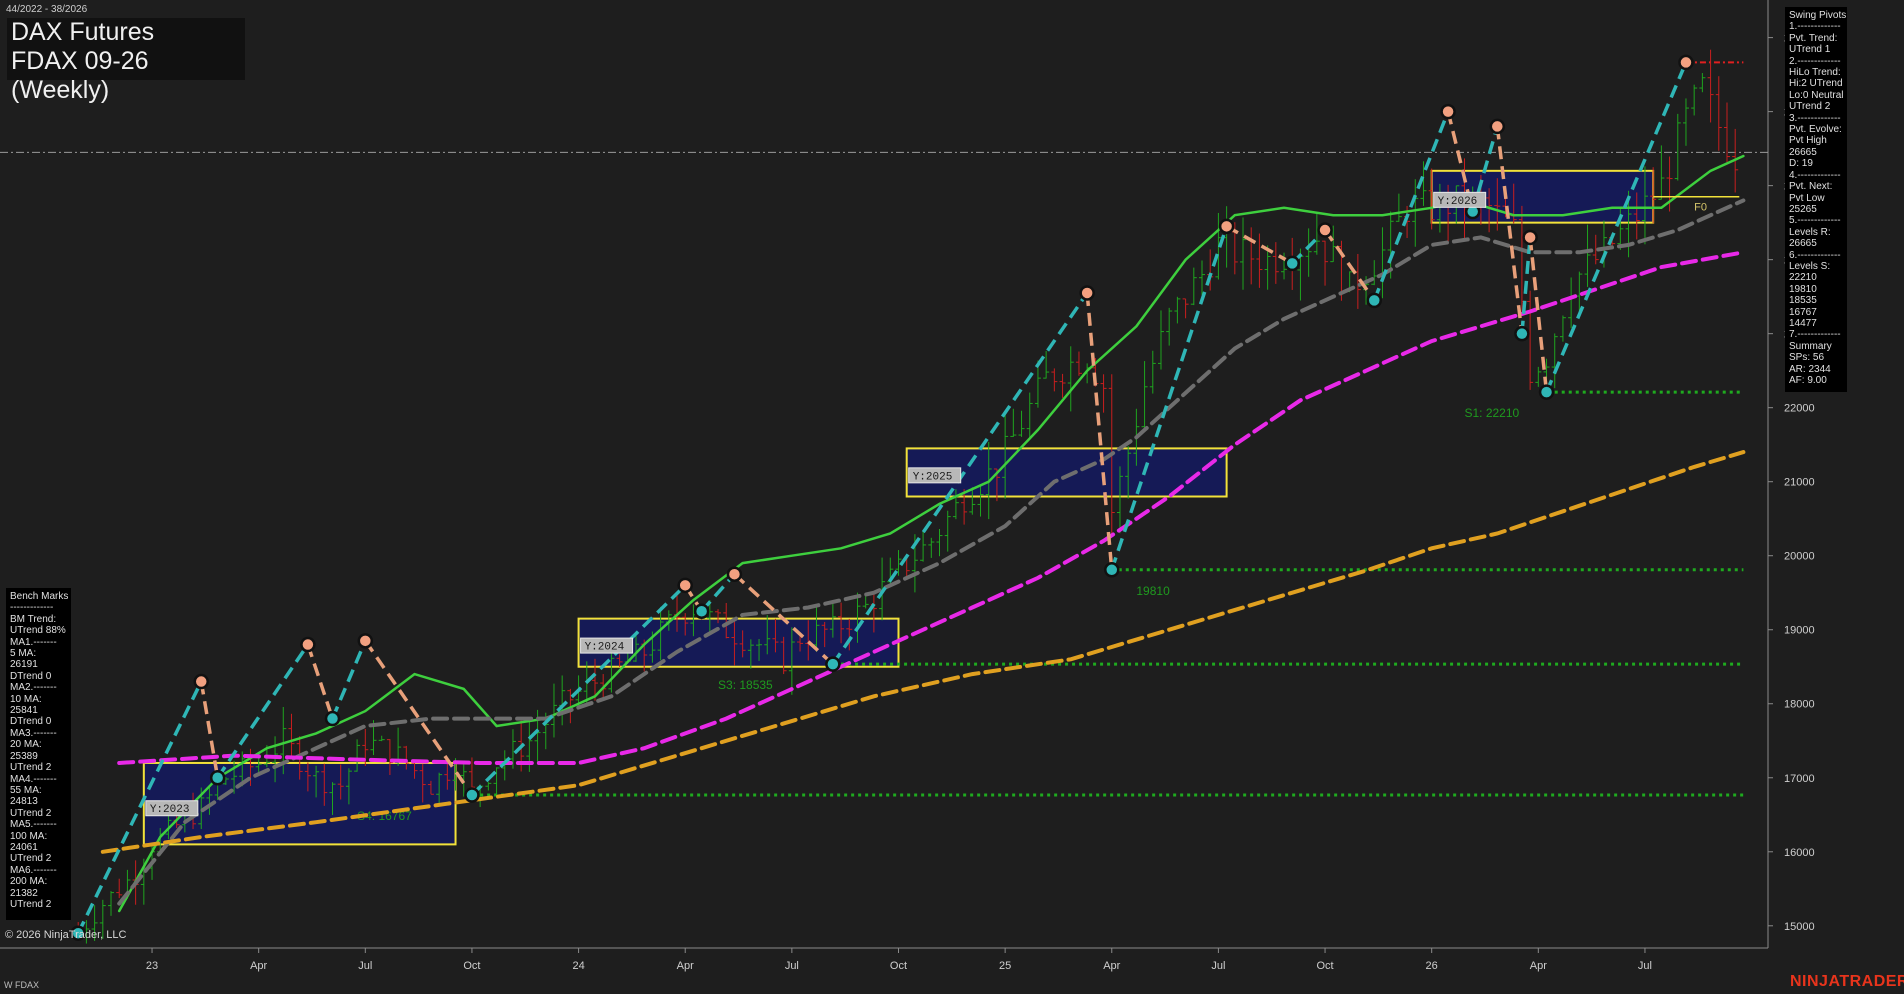  What do you see at coordinates (745, 685) in the screenshot?
I see `support-level-label: S3: 18535` at bounding box center [745, 685].